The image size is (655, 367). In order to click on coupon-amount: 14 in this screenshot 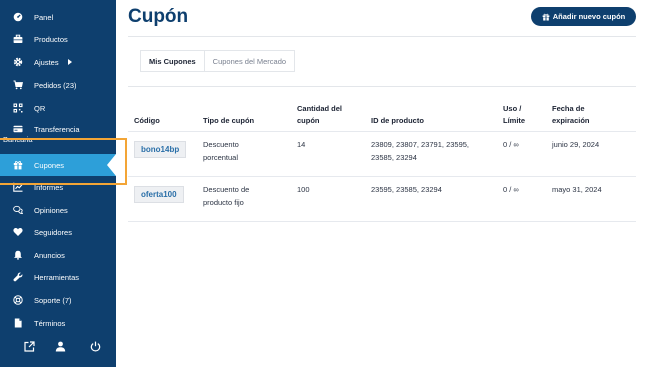, I will do `click(301, 144)`.